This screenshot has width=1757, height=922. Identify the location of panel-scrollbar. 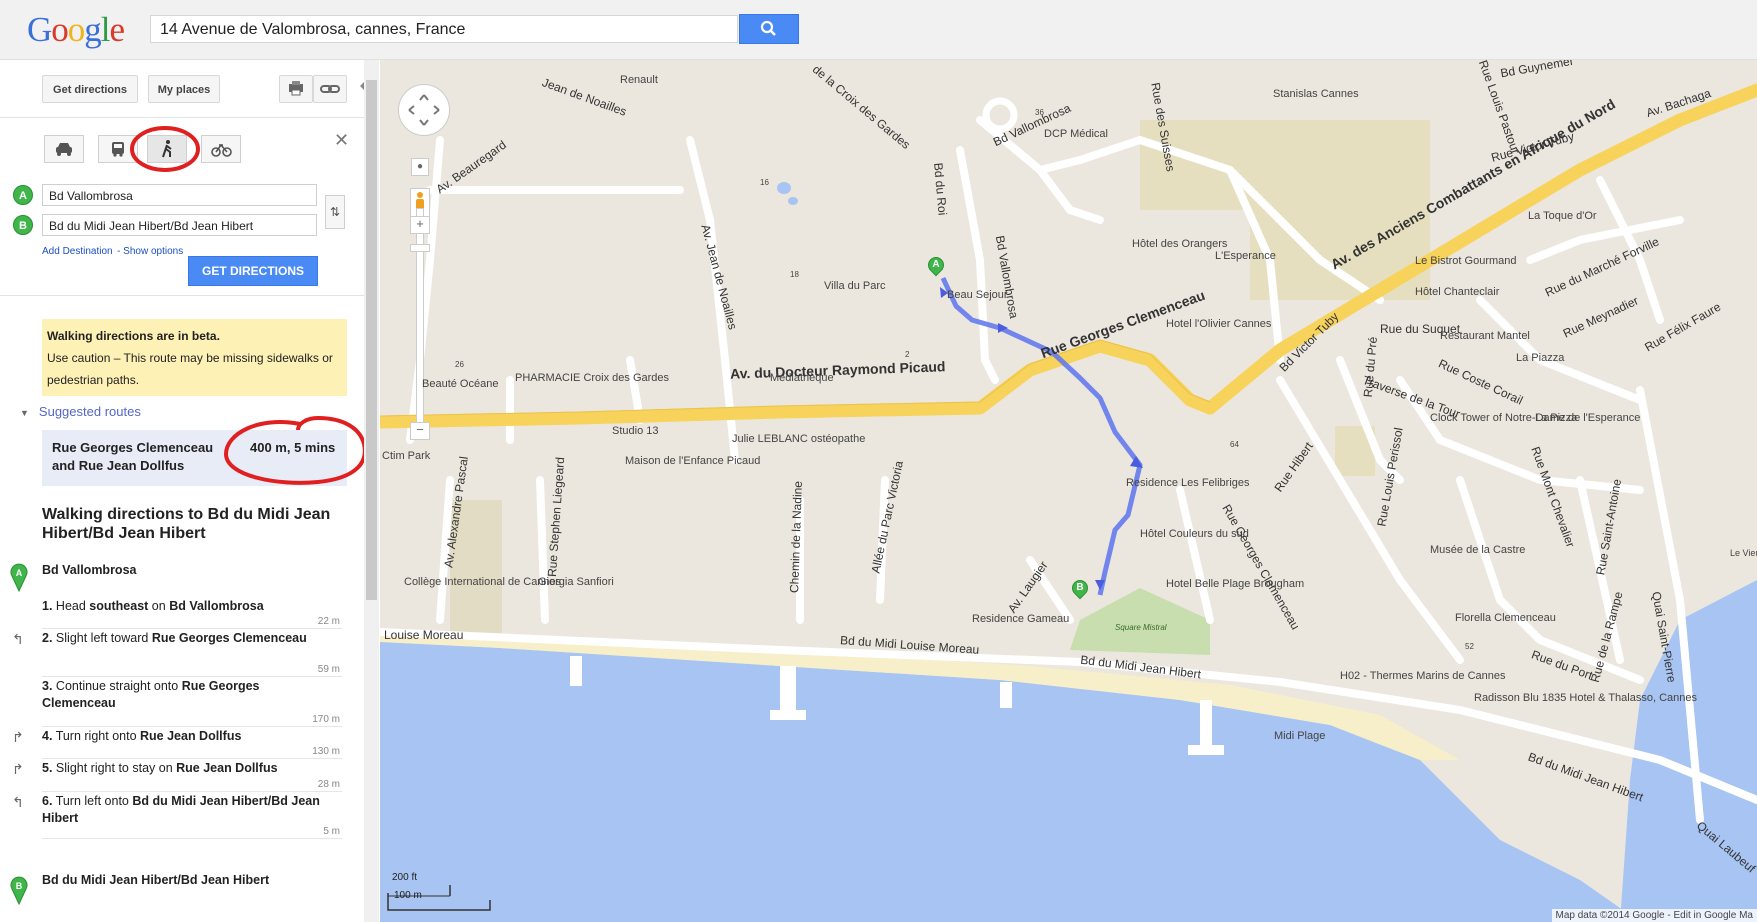
(371, 491).